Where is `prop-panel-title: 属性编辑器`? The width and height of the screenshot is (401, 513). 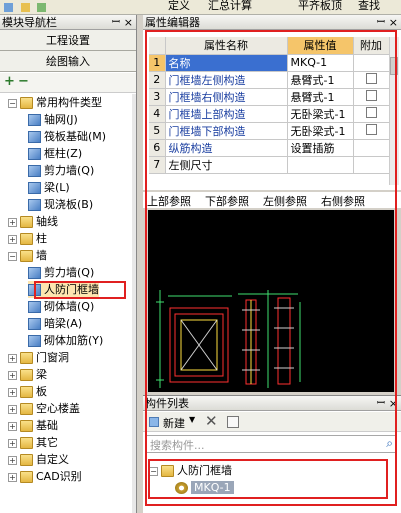
prop-panel-title: 属性编辑器 is located at coordinates (172, 22).